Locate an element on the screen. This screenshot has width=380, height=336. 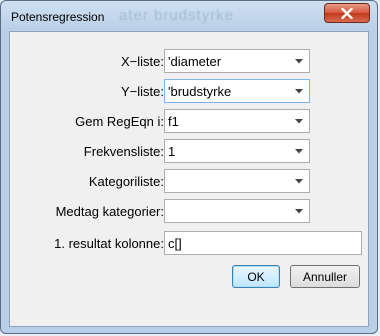
title-bar: Potensregression ater brudstyrke is located at coordinates (189, 16).